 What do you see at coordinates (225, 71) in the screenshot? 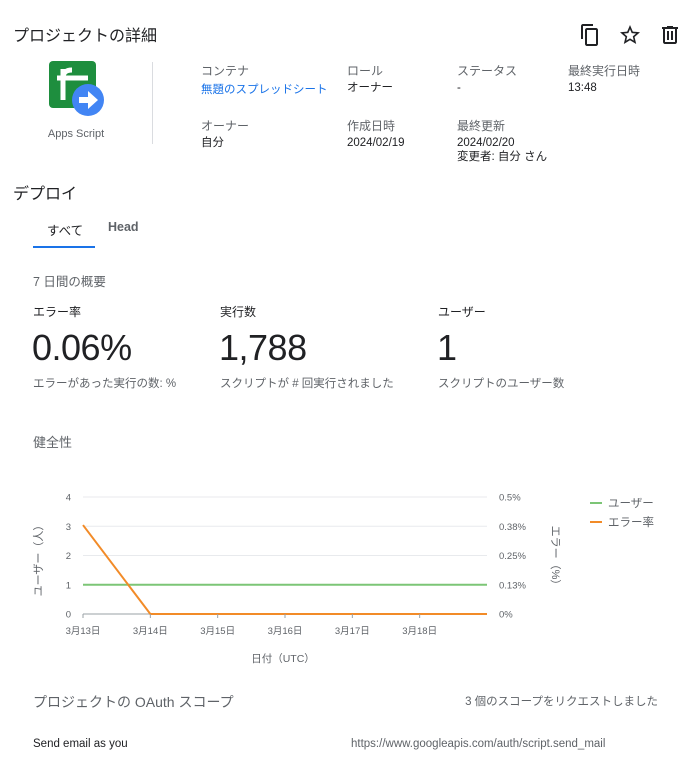
I see `container-label: コンテナ` at bounding box center [225, 71].